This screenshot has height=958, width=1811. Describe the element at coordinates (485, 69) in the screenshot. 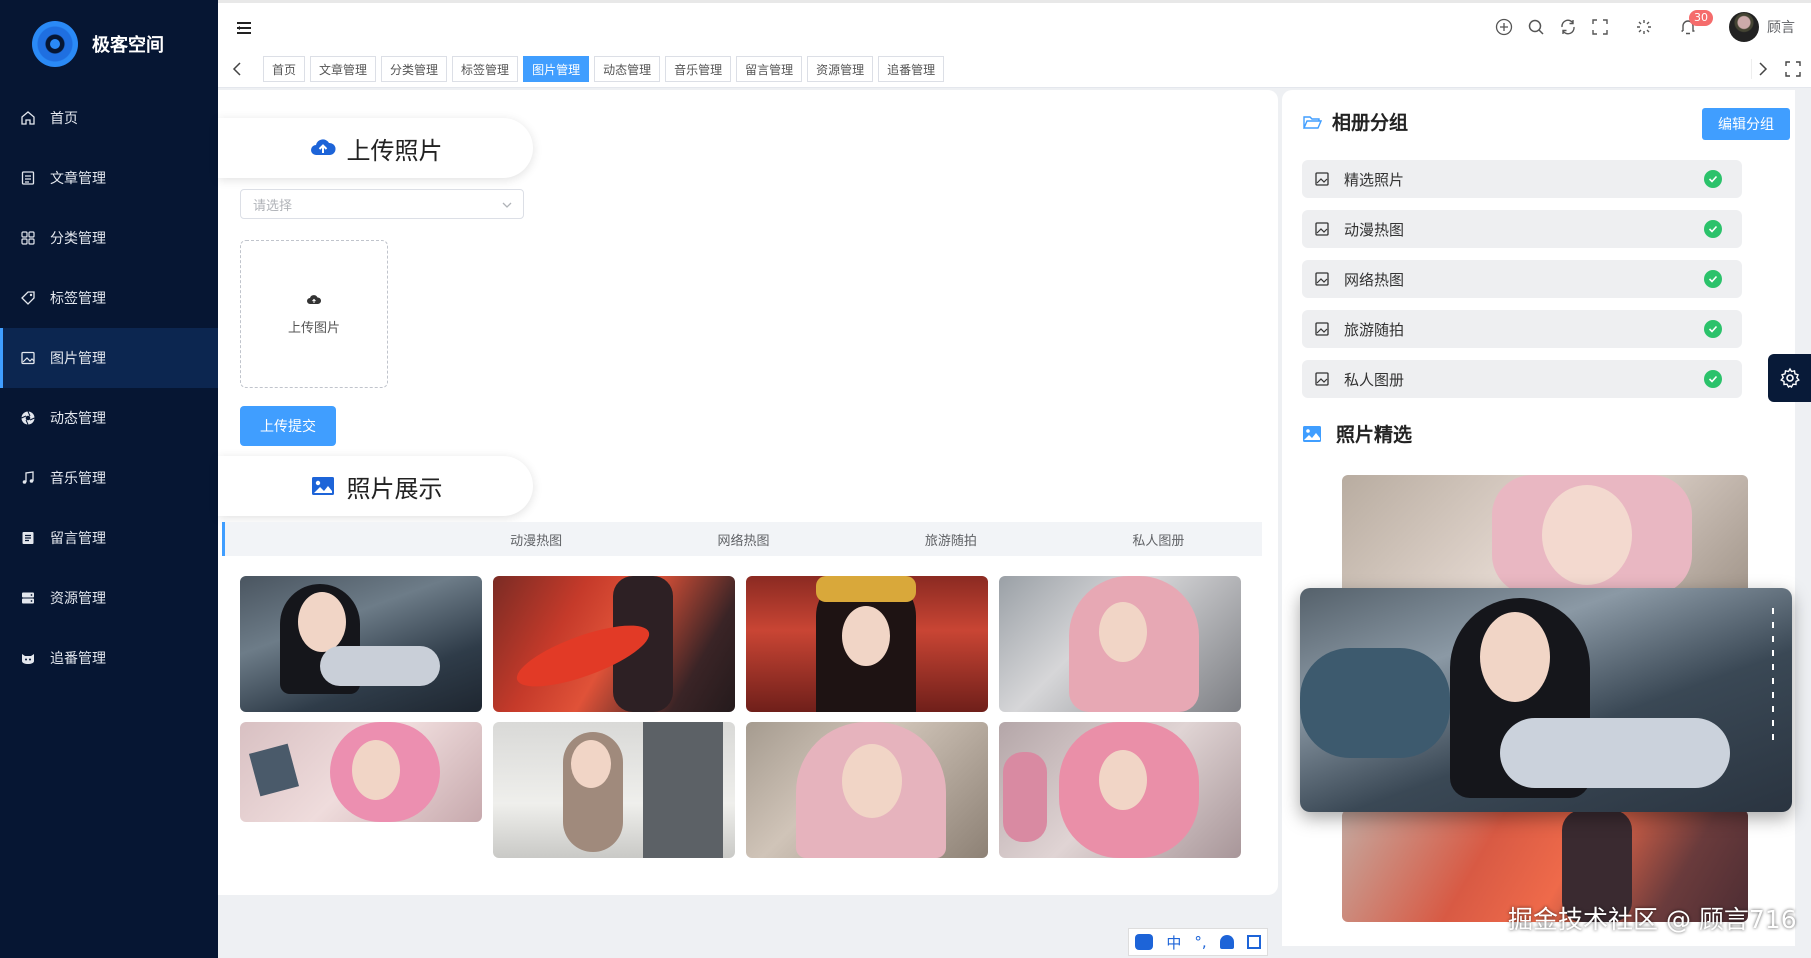

I see `tab-tags: 标签管理` at that location.